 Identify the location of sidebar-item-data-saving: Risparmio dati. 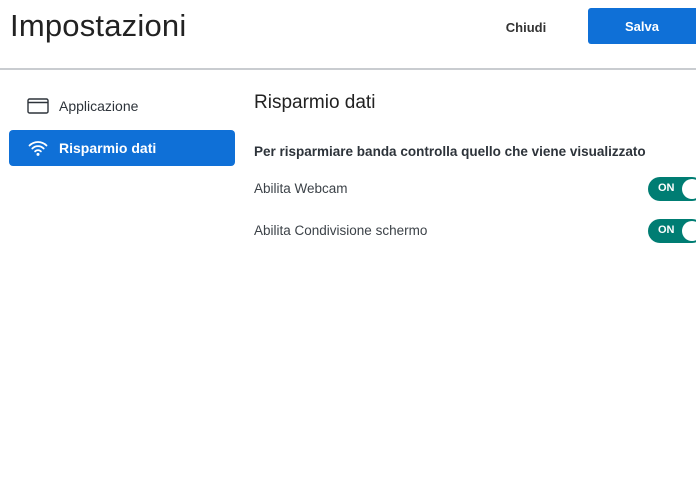
(122, 148).